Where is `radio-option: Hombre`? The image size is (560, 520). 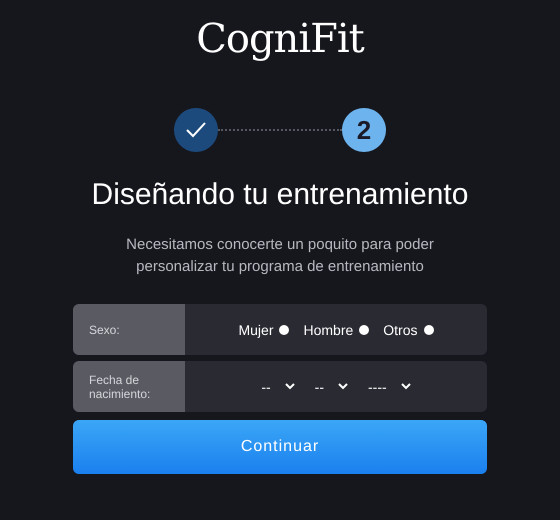
radio-option: Hombre is located at coordinates (336, 330).